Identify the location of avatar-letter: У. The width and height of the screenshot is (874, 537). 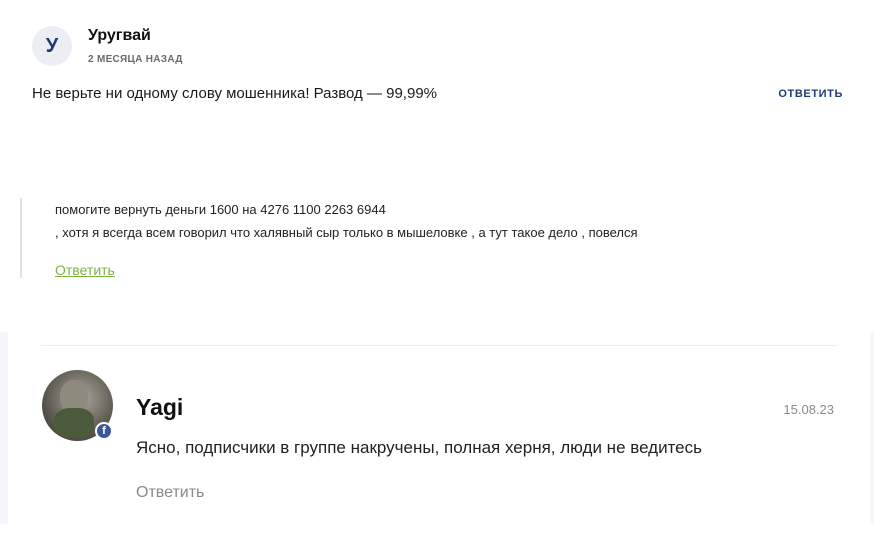
(52, 45).